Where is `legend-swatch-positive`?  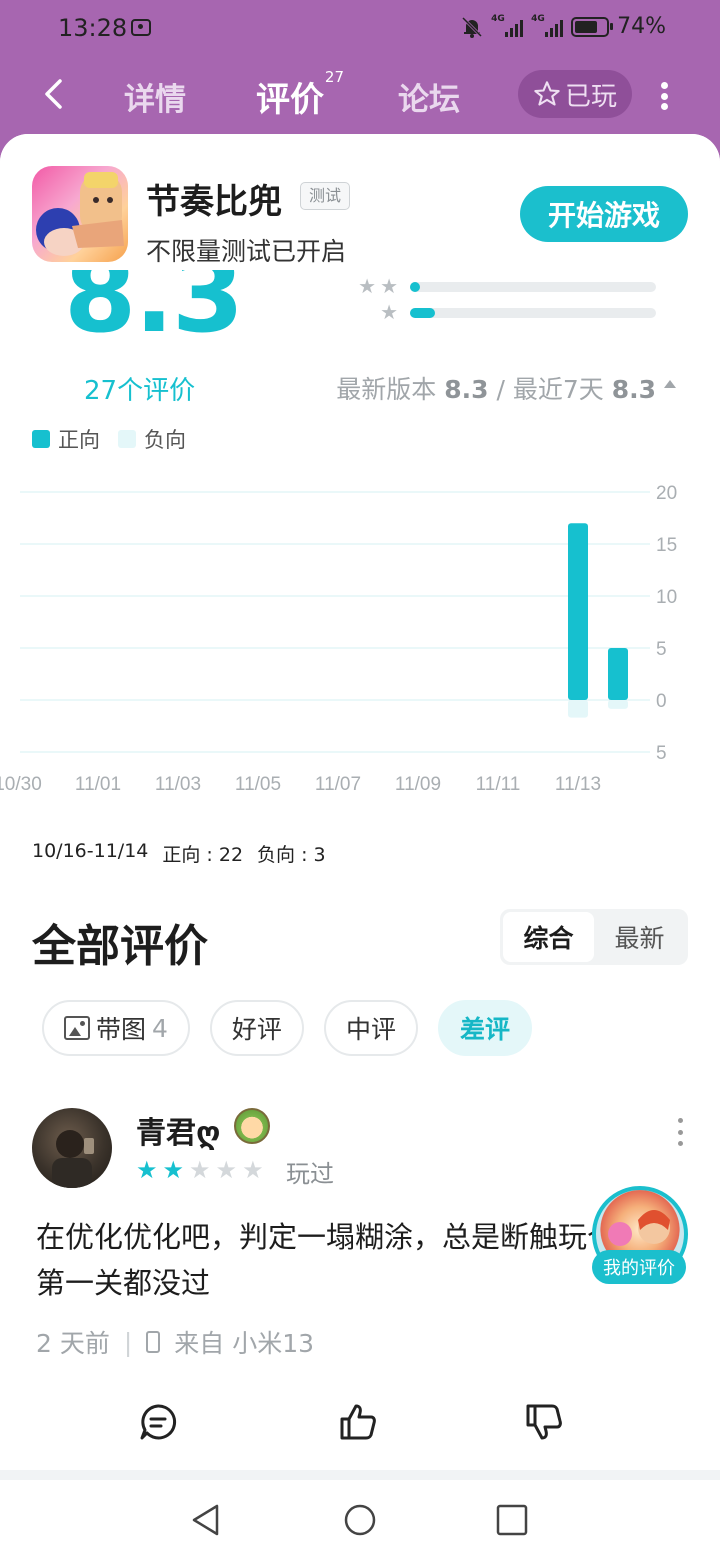
legend-swatch-positive is located at coordinates (41, 439).